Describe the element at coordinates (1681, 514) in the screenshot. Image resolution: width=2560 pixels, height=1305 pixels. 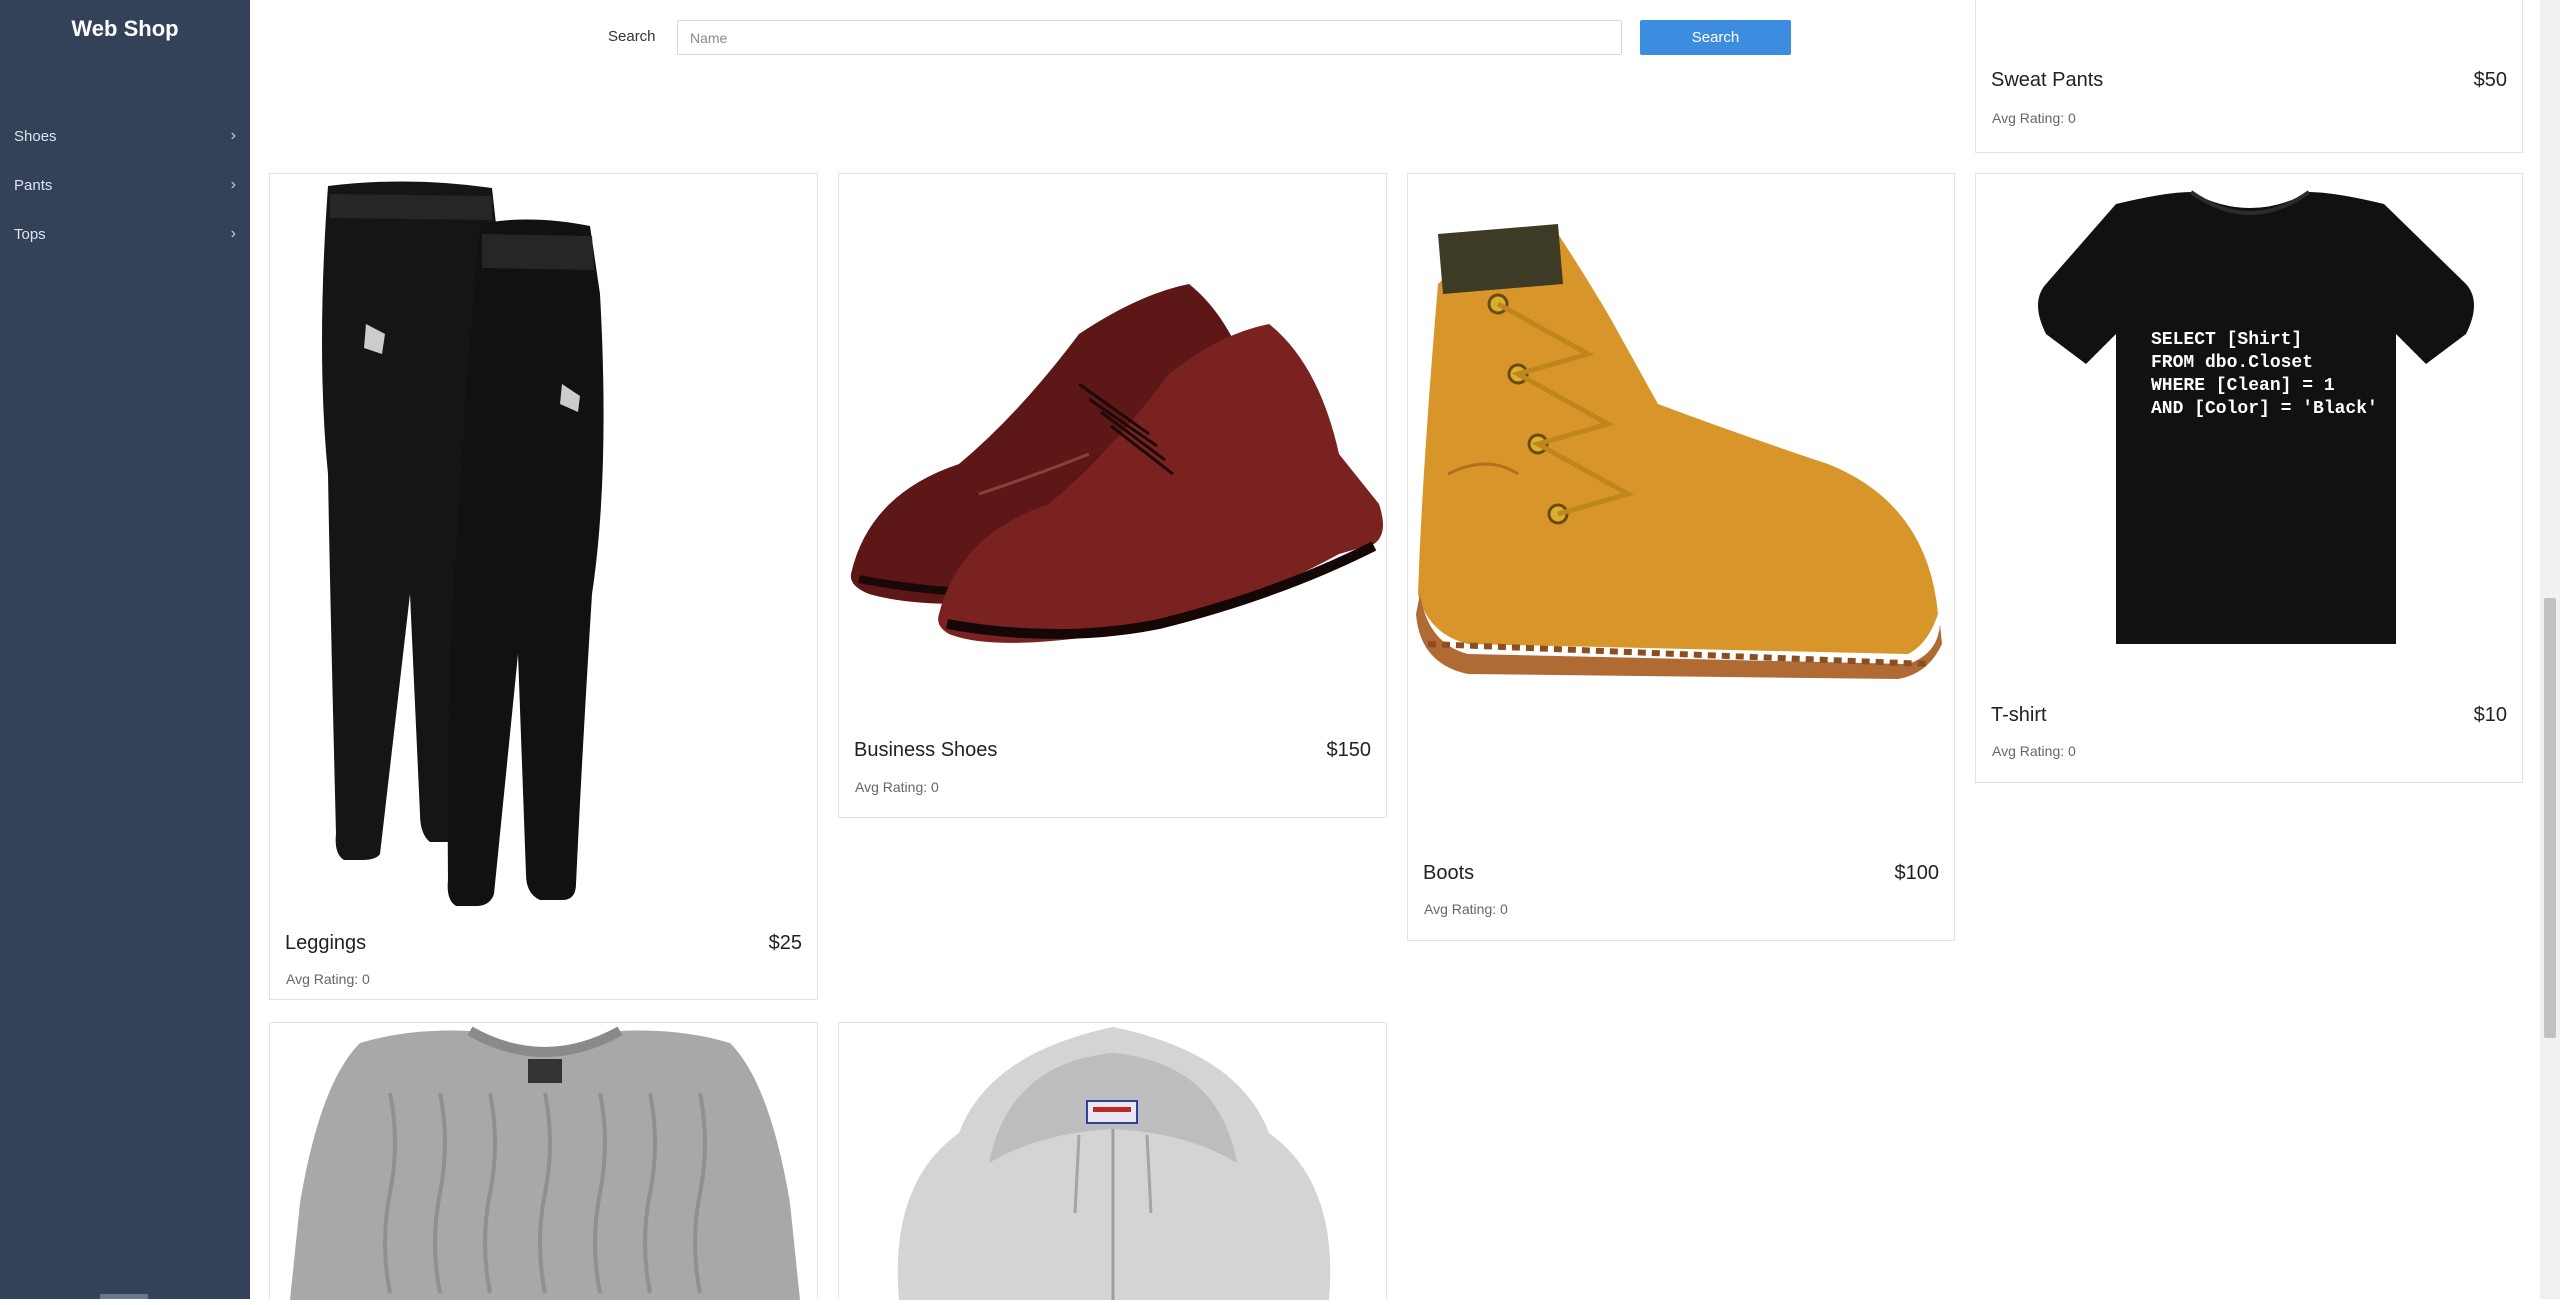
I see `product-image-boots` at that location.